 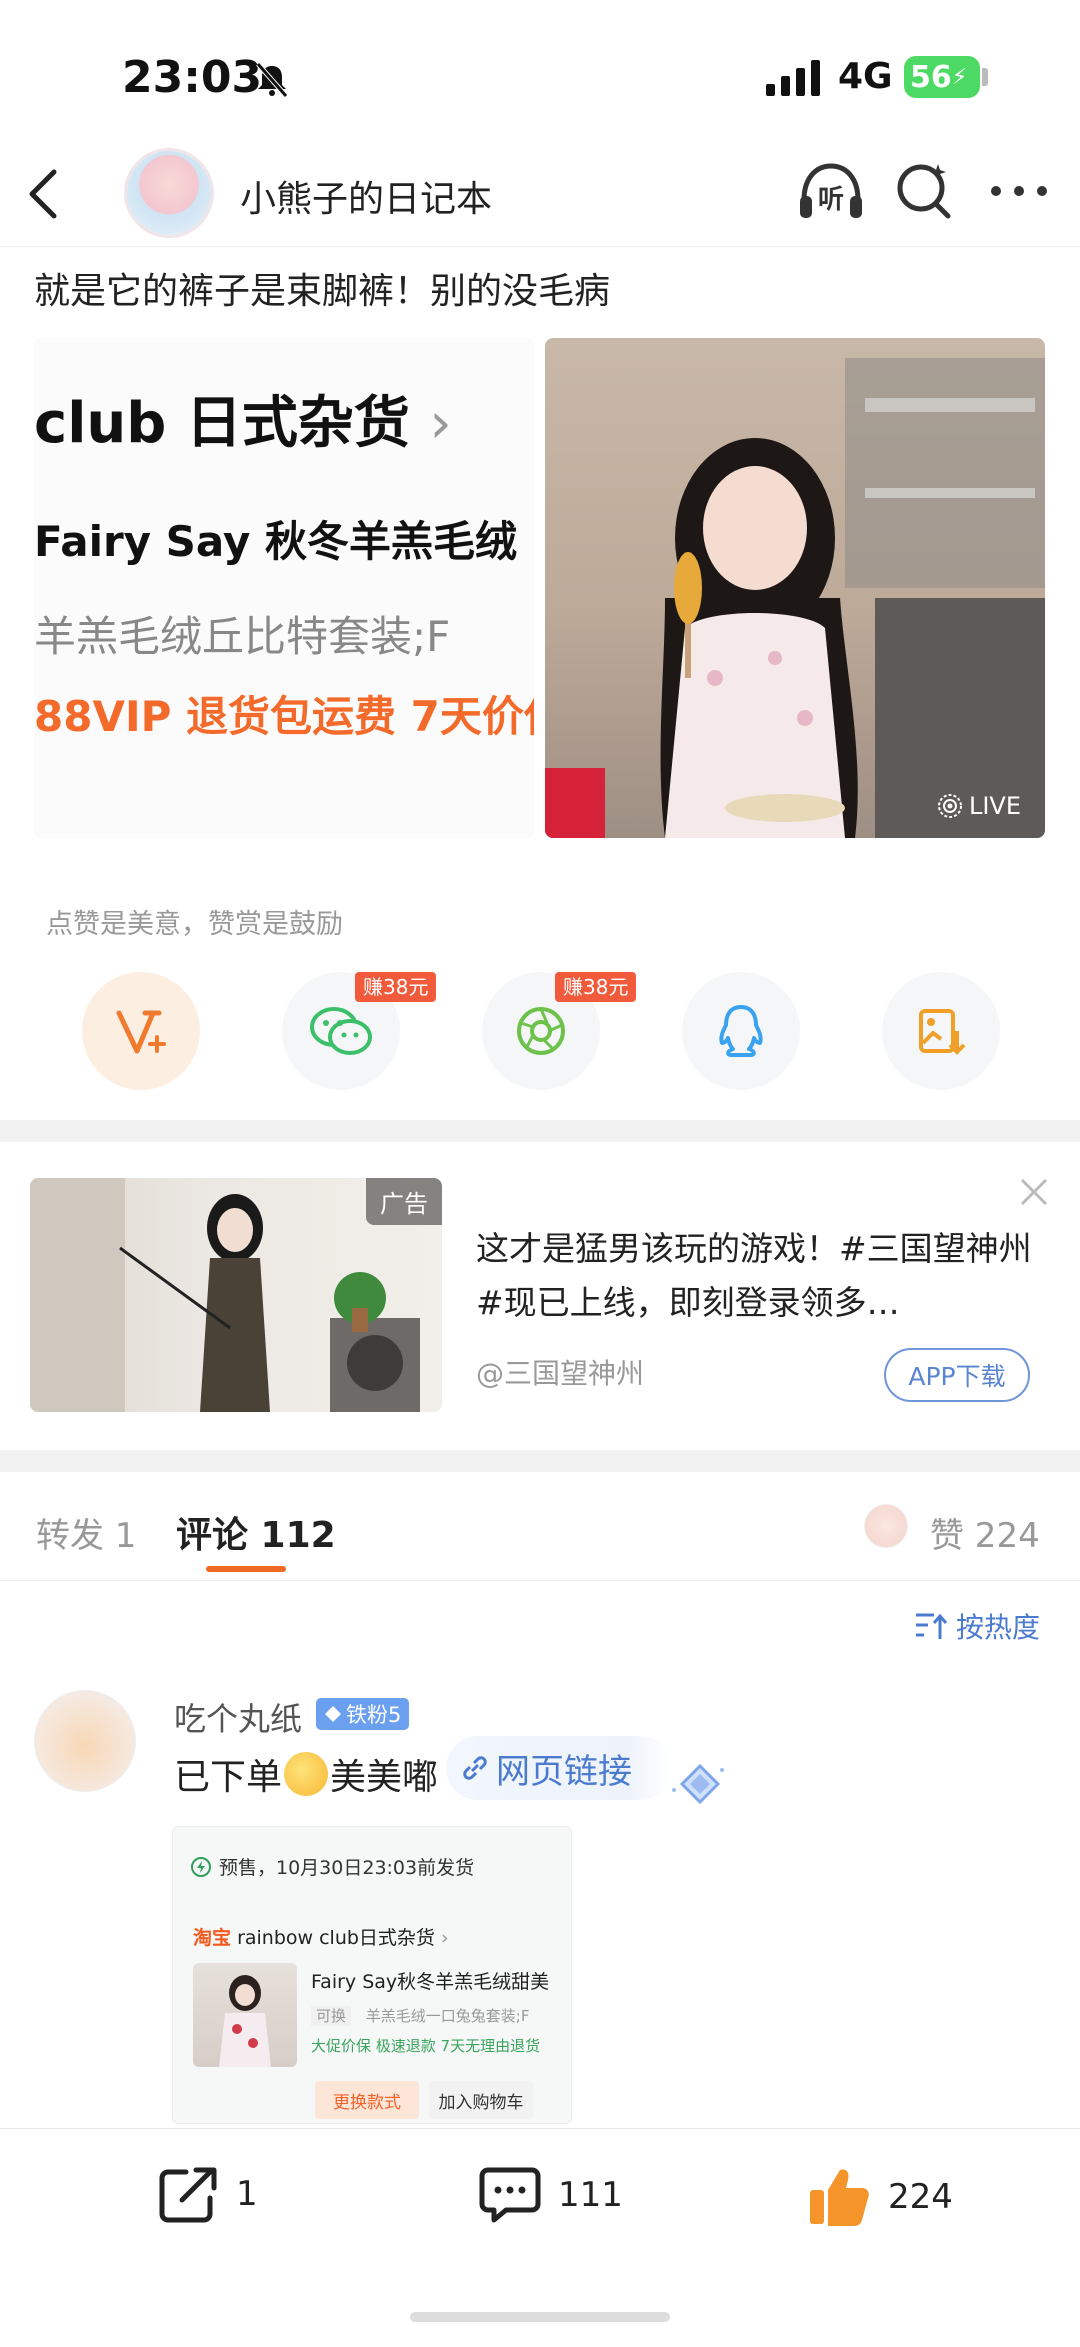 I want to click on more-icon, so click(x=1019, y=191).